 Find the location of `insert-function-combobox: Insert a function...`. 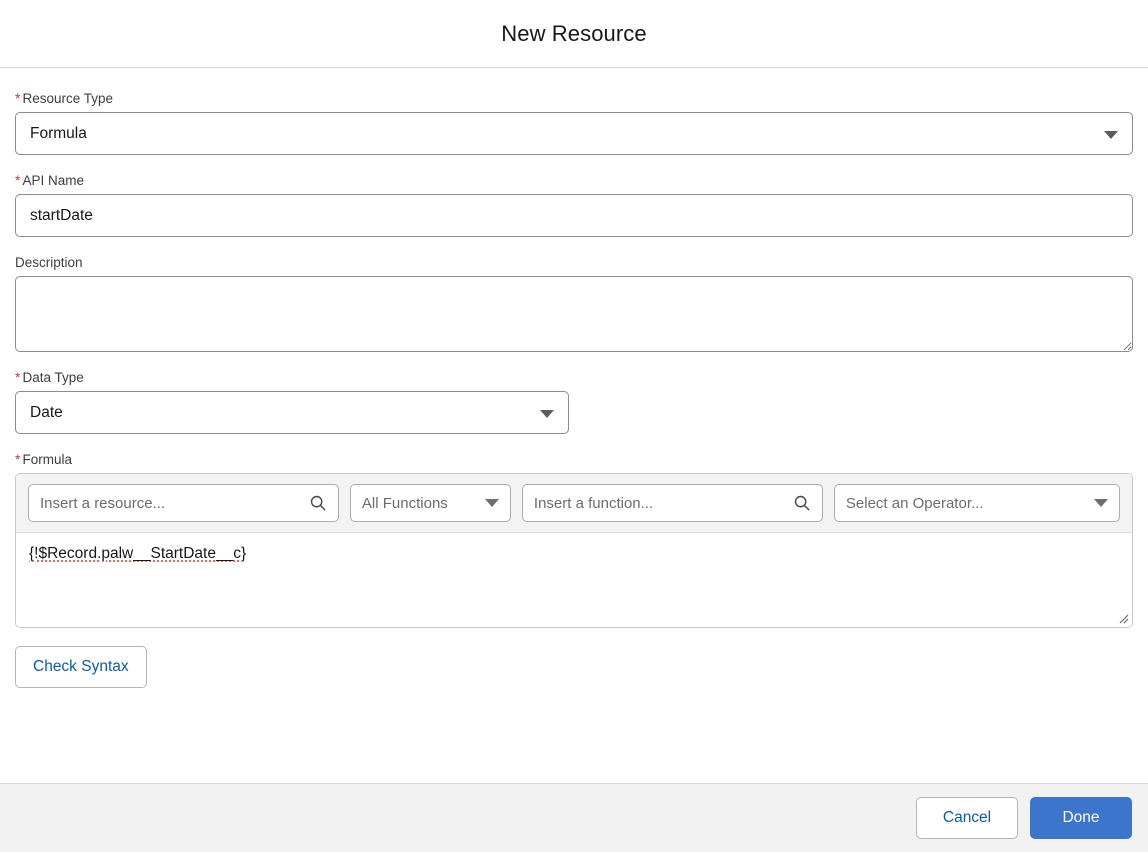

insert-function-combobox: Insert a function... is located at coordinates (672, 503).